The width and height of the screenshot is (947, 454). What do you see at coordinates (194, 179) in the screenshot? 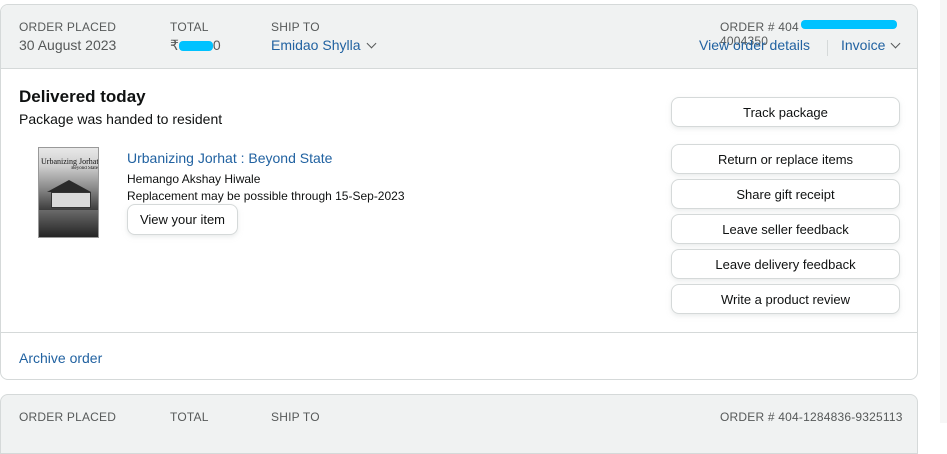
I see `product-author: Hemango Akshay Hiwale` at bounding box center [194, 179].